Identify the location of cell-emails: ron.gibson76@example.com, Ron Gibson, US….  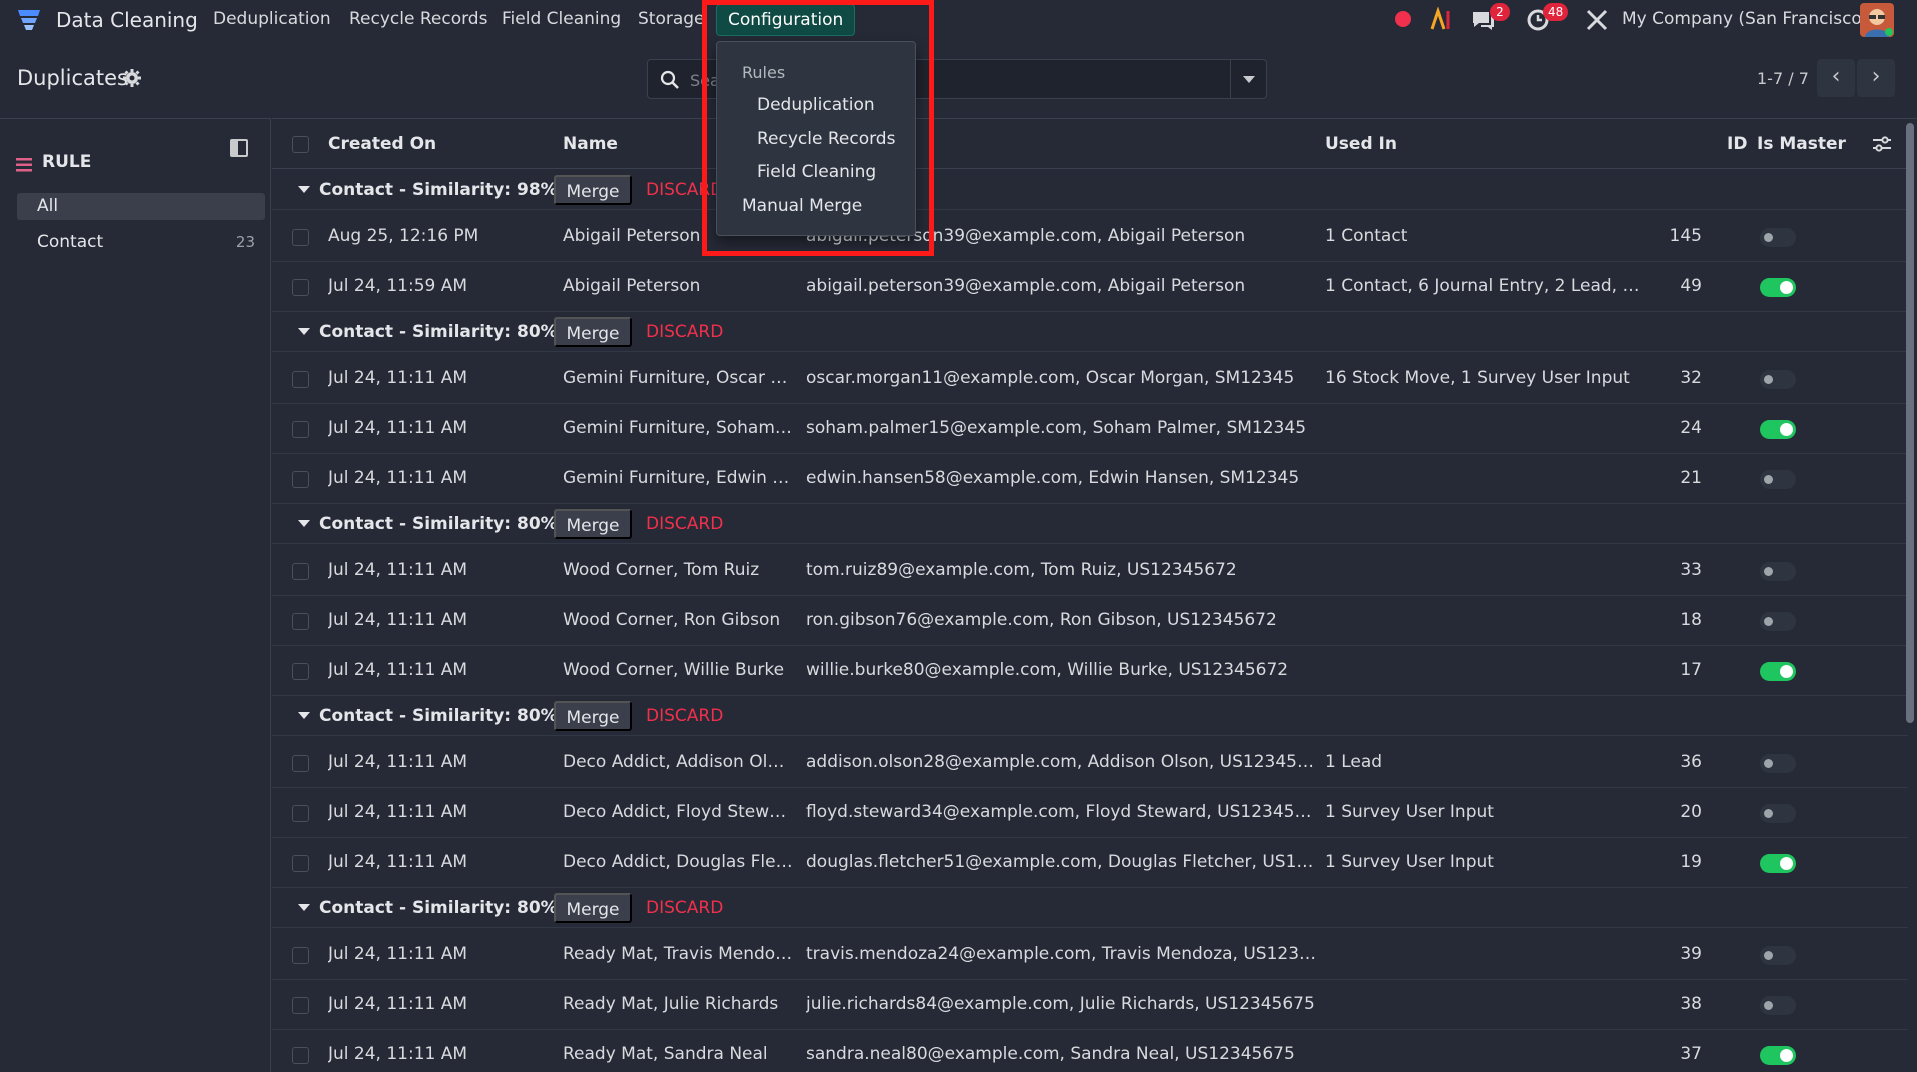
(1041, 620).